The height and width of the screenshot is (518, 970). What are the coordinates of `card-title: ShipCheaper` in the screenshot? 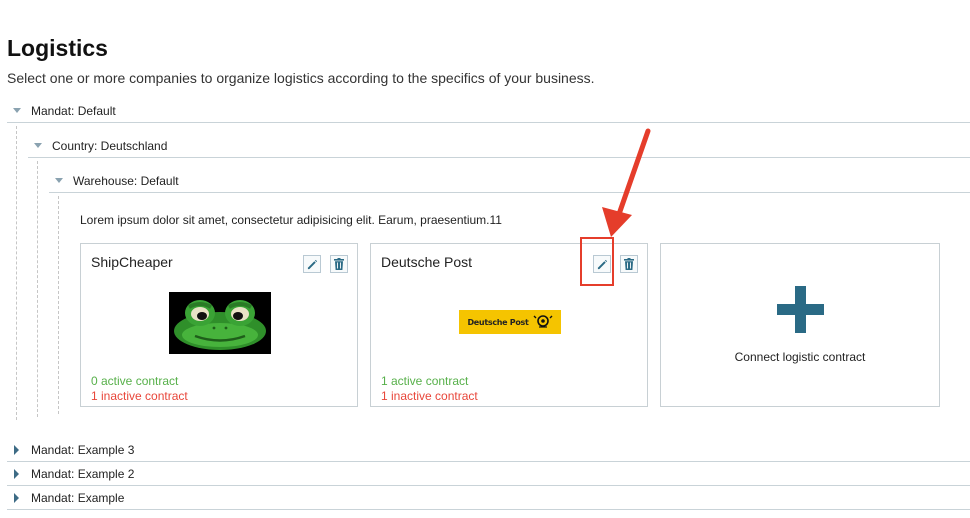 It's located at (132, 262).